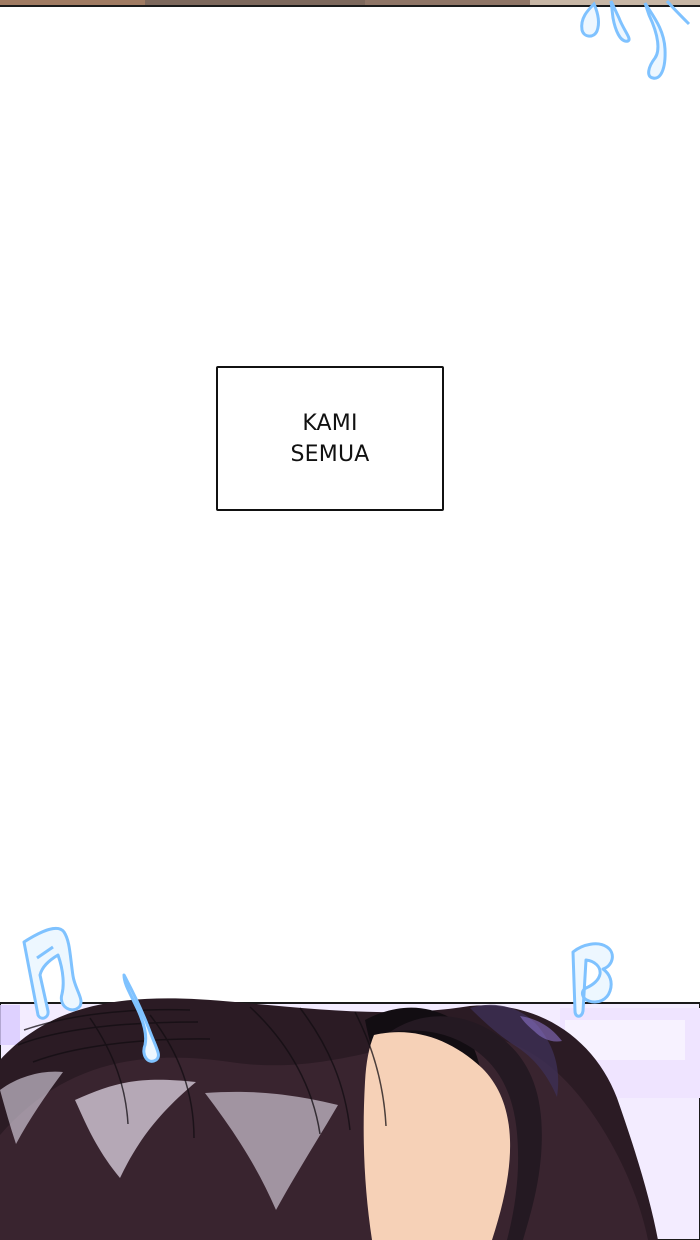 This screenshot has width=700, height=1240. I want to click on caption-line-1: KAMI, so click(330, 423).